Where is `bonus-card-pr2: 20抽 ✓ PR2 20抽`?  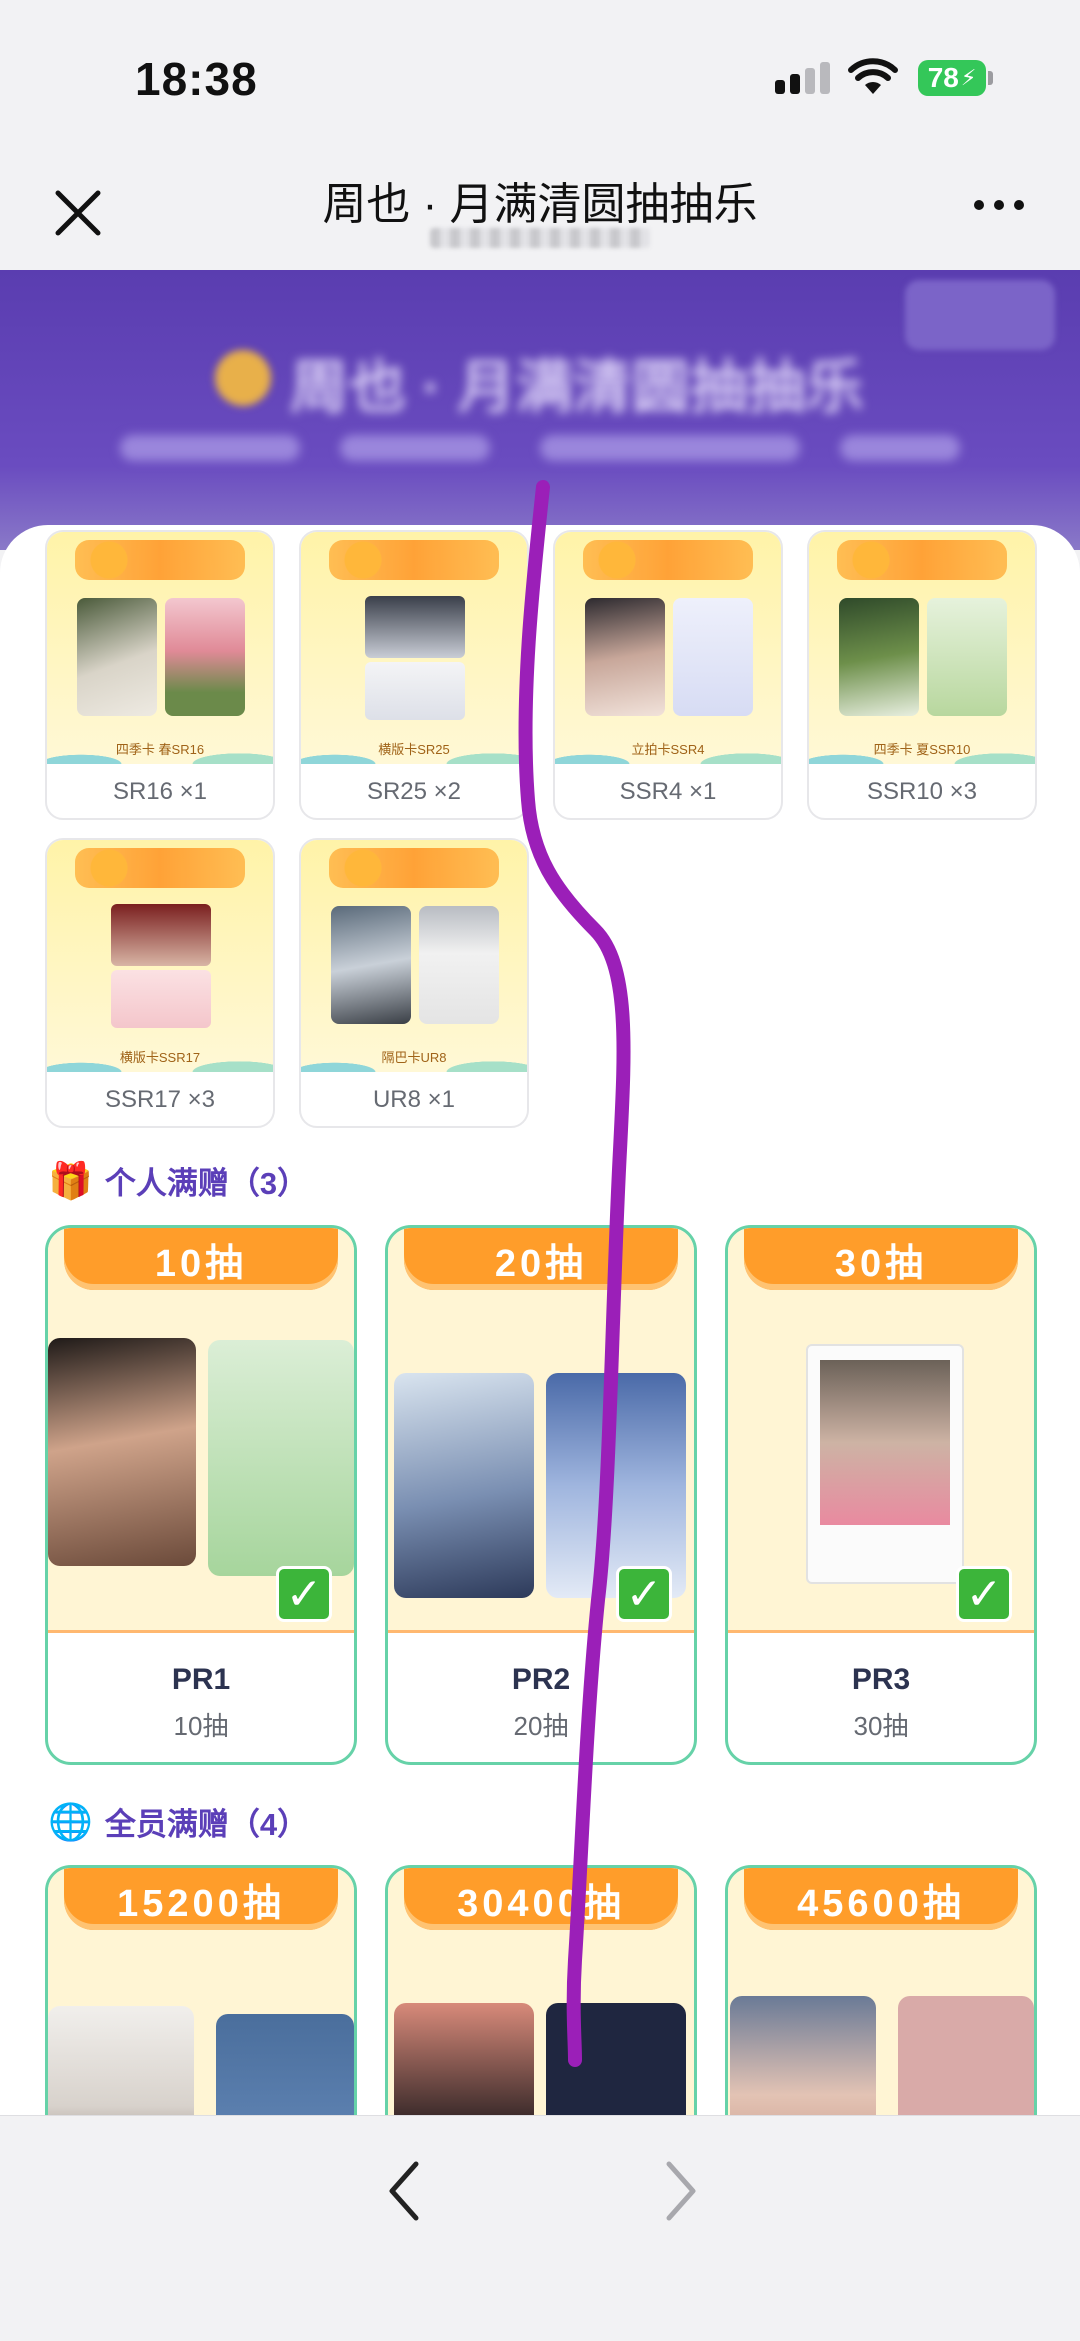 bonus-card-pr2: 20抽 ✓ PR2 20抽 is located at coordinates (541, 1495).